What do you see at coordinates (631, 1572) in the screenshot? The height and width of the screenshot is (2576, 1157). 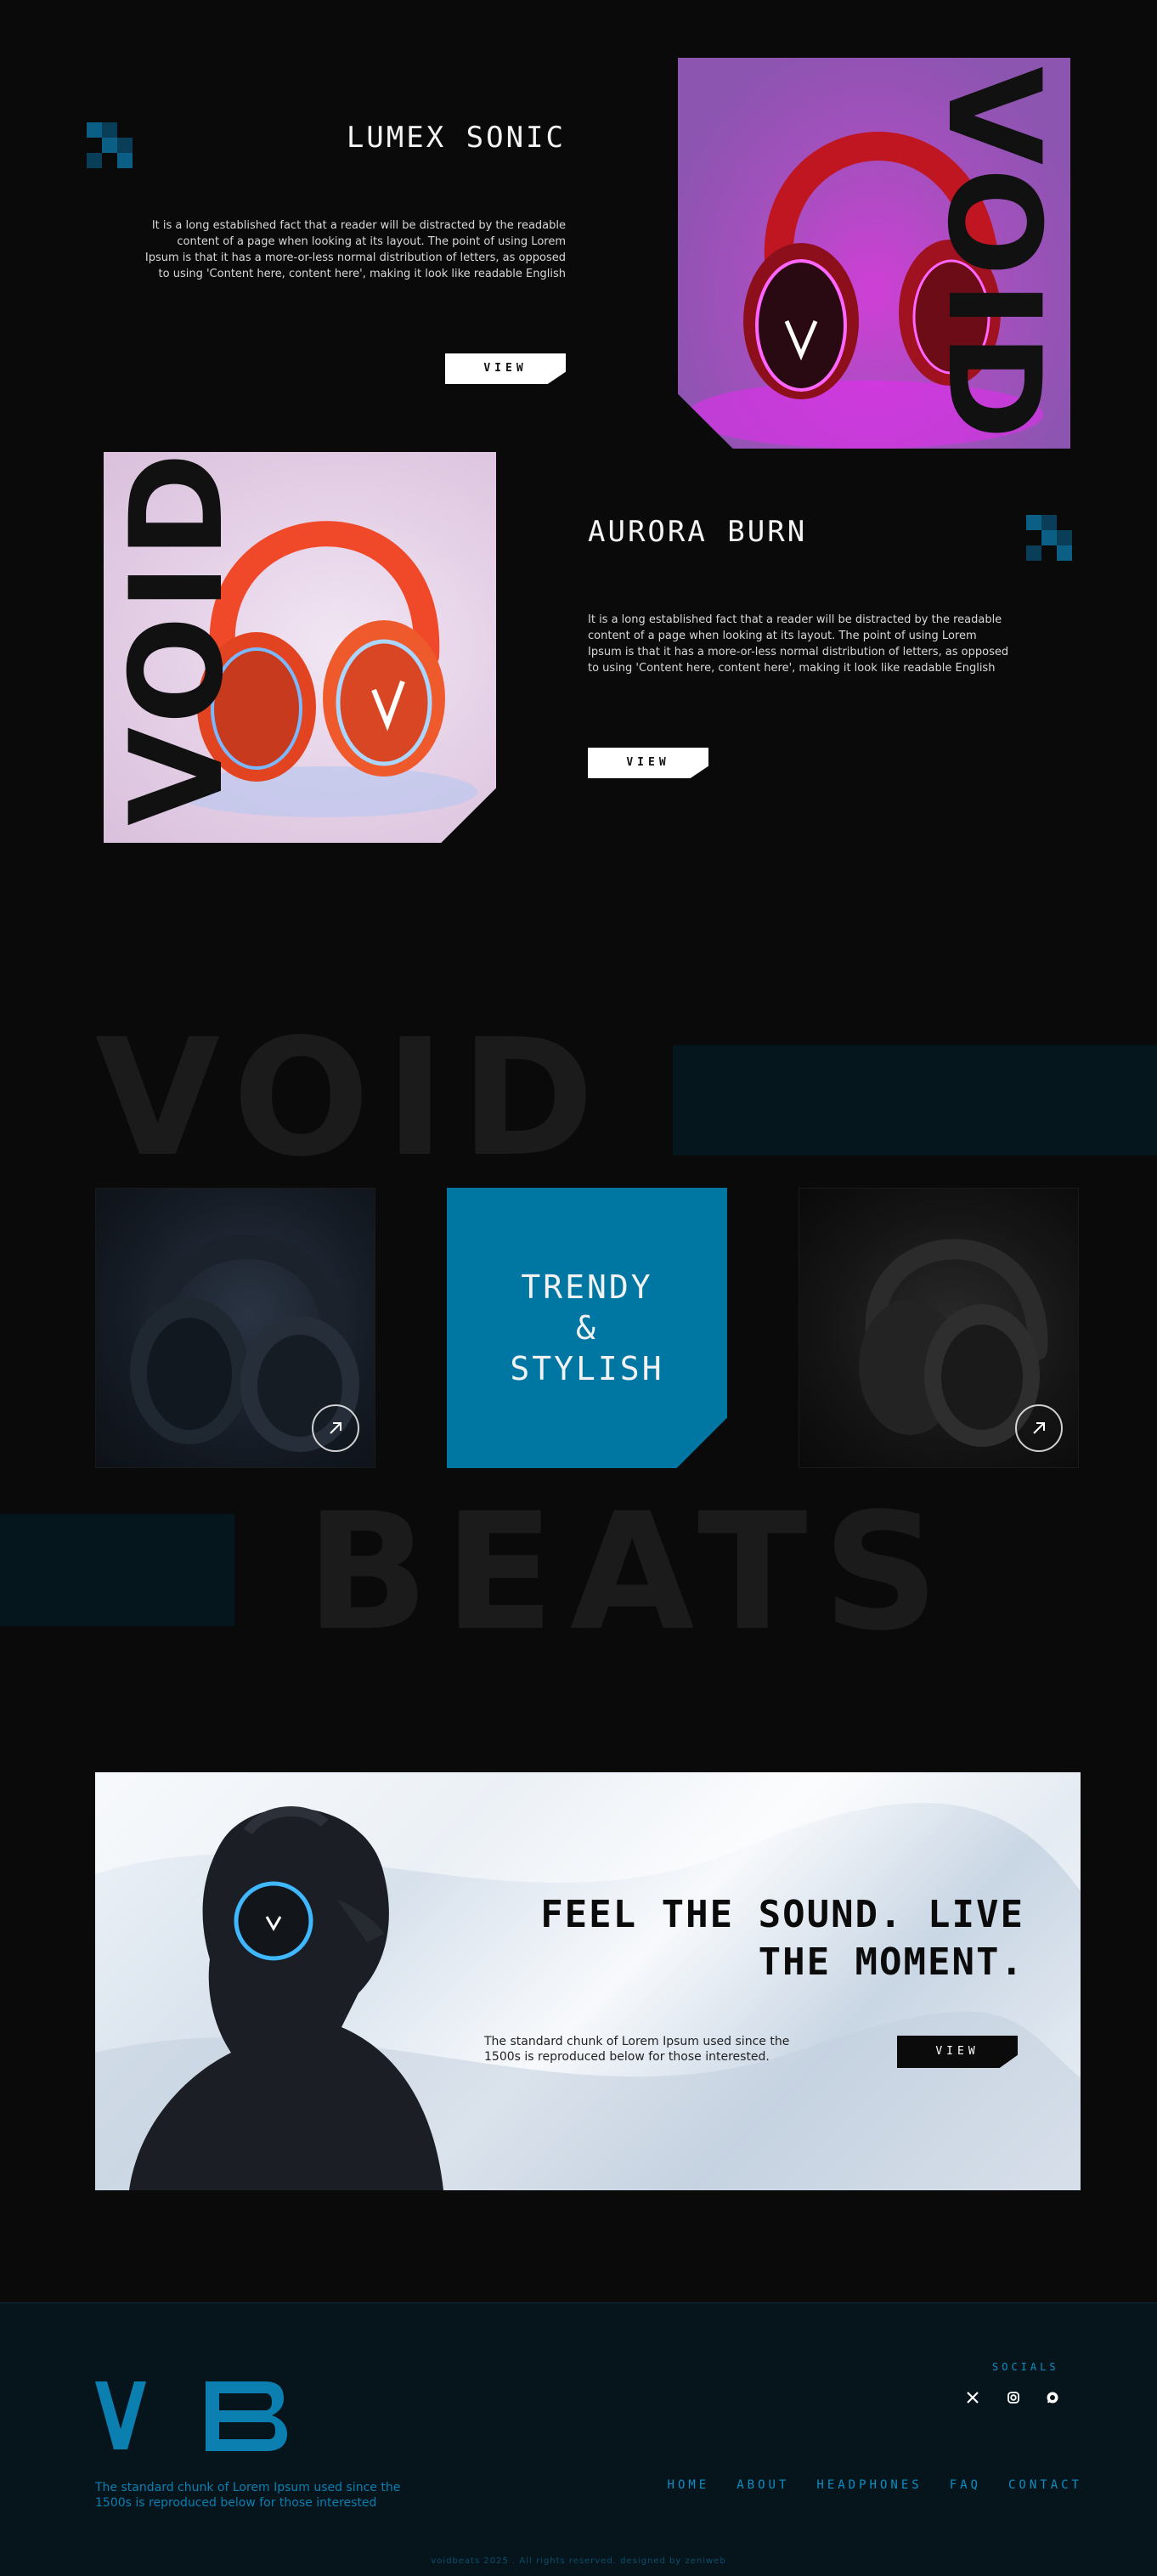 I see `beats-background-word: BEATS` at bounding box center [631, 1572].